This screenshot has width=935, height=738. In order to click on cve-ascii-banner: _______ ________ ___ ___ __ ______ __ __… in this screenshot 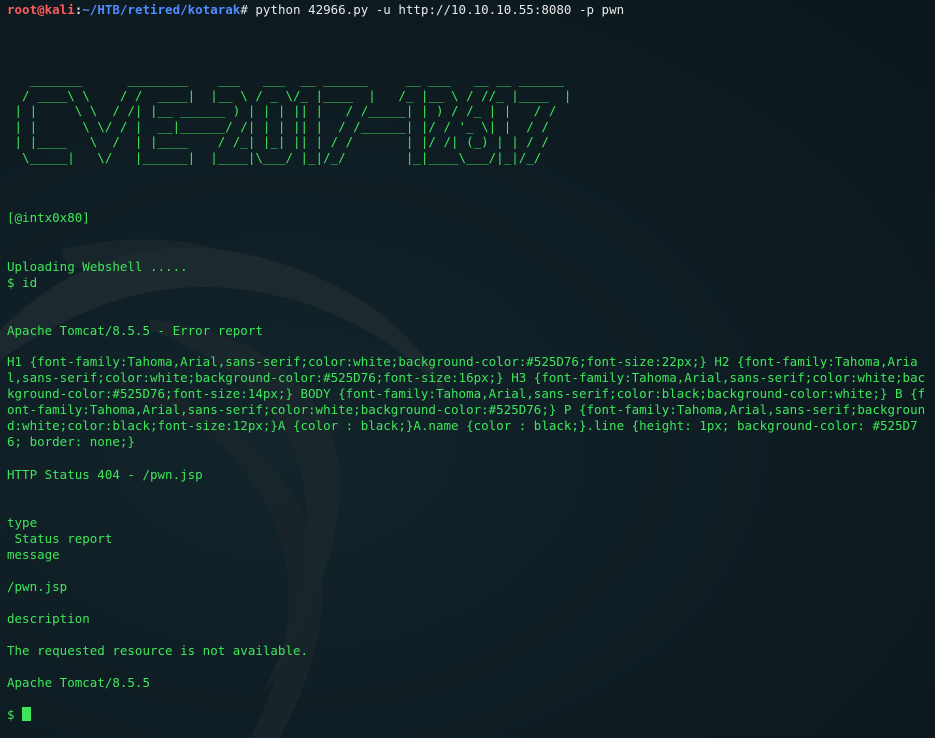, I will do `click(293, 118)`.